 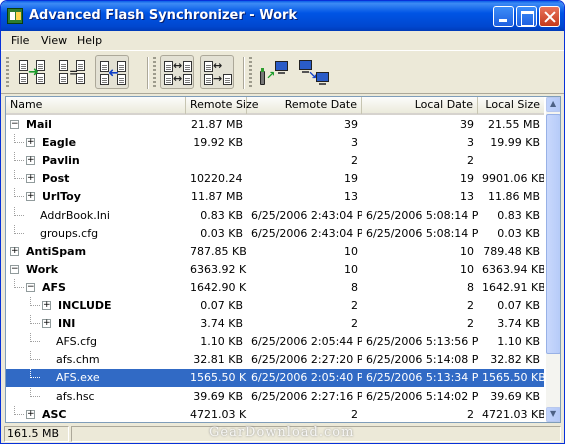 What do you see at coordinates (218, 377) in the screenshot?
I see `remote-size-cell: 1565.50 KB` at bounding box center [218, 377].